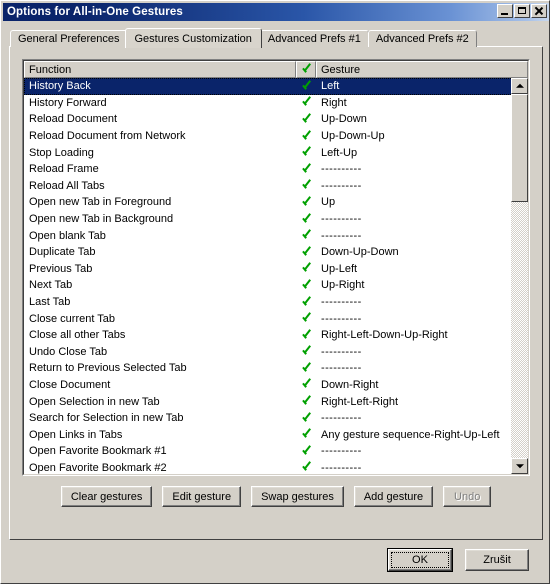  What do you see at coordinates (268, 467) in the screenshot?
I see `table-row: Open Favorite Bookmark #2 ----------` at bounding box center [268, 467].